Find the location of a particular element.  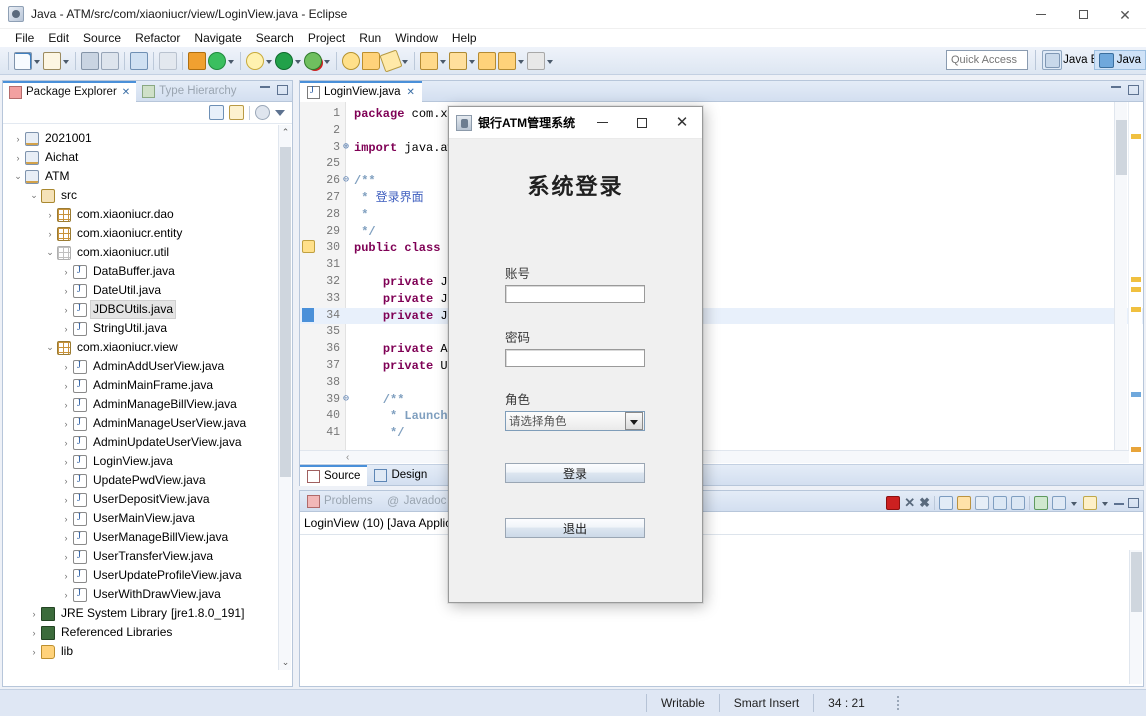

menu-source: Source is located at coordinates (102, 38).